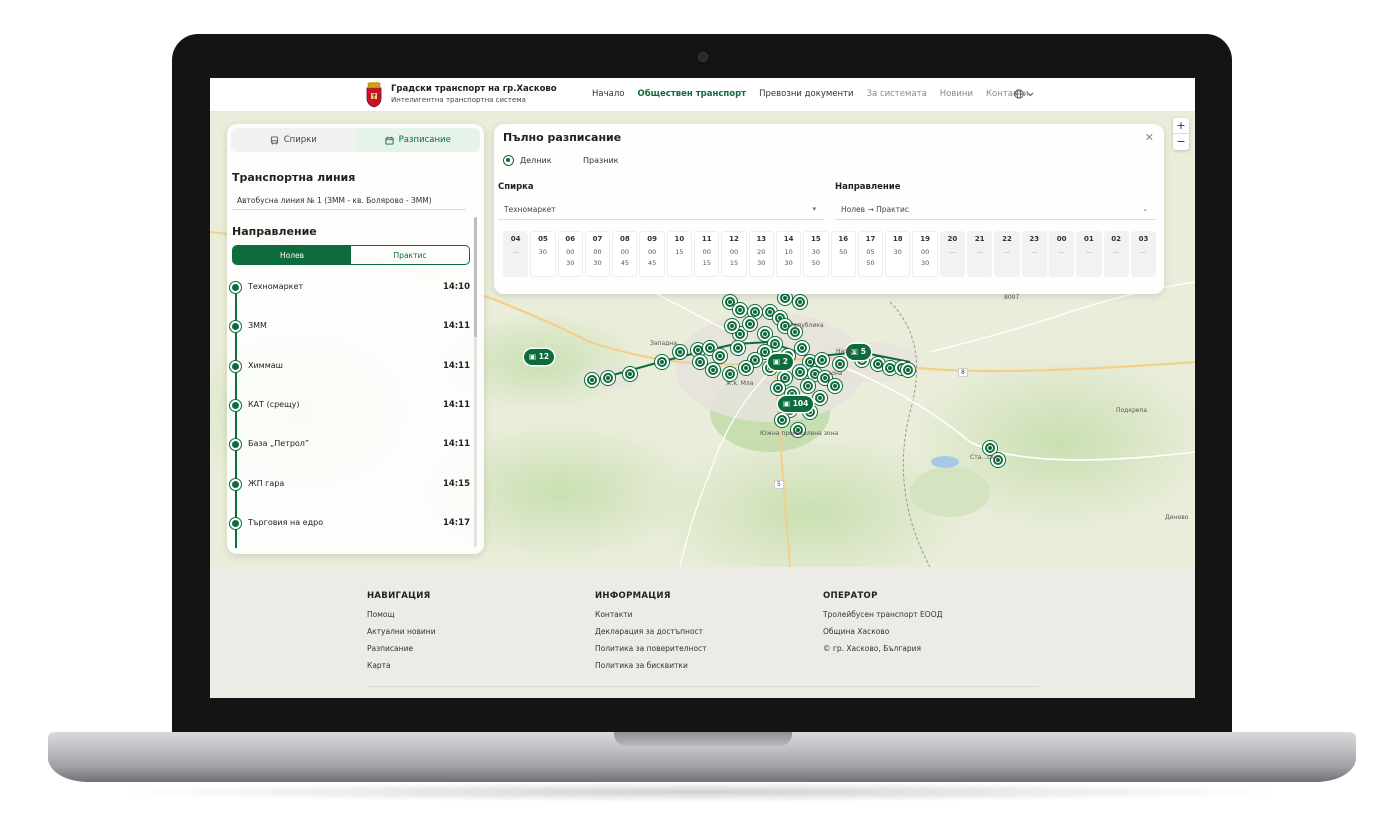  I want to click on scrollbar-thumb, so click(475, 277).